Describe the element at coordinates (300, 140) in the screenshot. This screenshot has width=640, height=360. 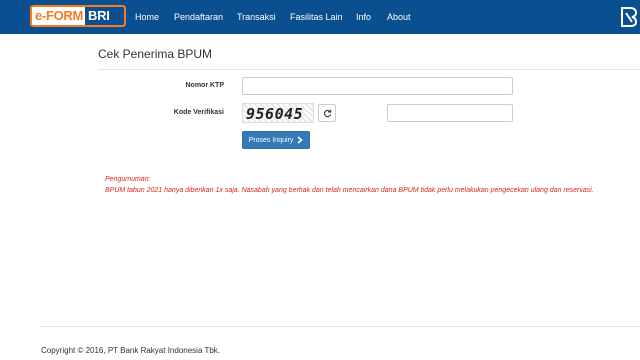
I see `chevron-right-icon` at that location.